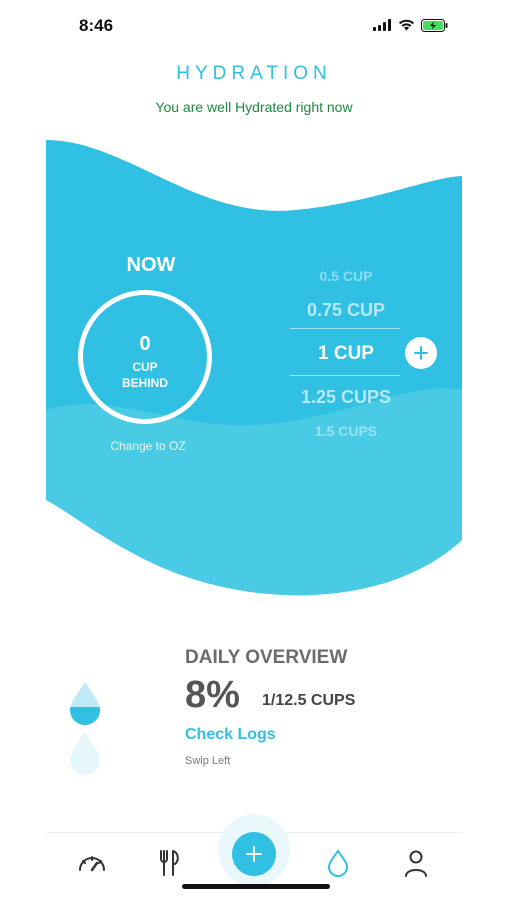 The image size is (507, 900). What do you see at coordinates (151, 265) in the screenshot?
I see `now-label: NOW` at bounding box center [151, 265].